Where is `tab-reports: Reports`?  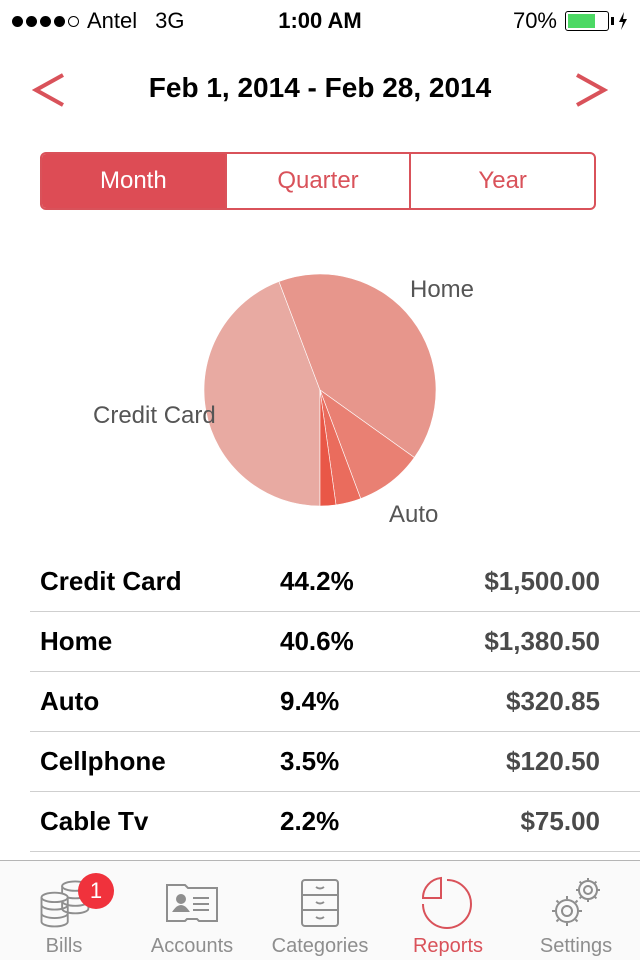 tab-reports: Reports is located at coordinates (448, 910).